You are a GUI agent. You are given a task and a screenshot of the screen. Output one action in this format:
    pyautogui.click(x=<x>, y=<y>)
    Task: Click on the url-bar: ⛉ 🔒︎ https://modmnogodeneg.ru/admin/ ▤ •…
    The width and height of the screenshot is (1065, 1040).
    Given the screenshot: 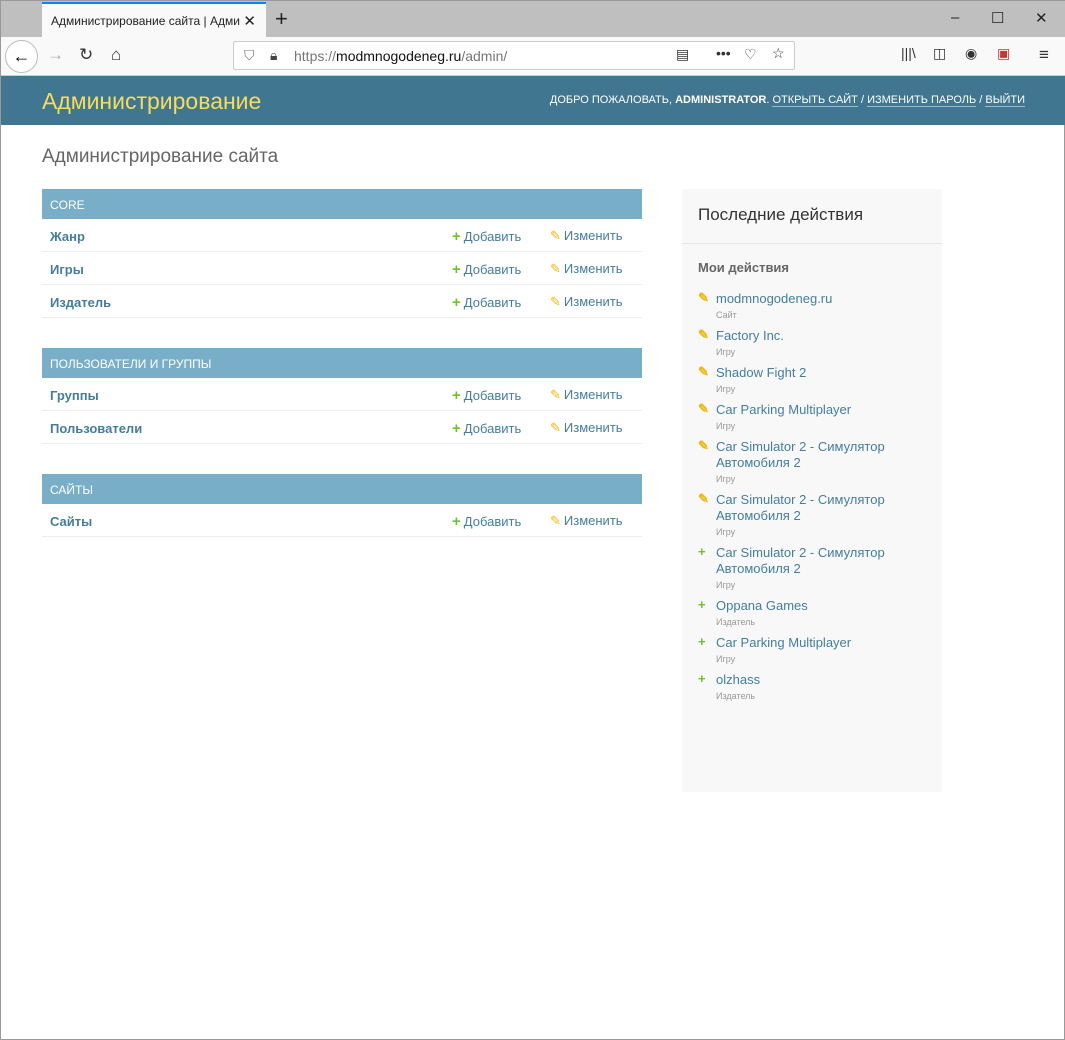 What is the action you would take?
    pyautogui.click(x=514, y=55)
    